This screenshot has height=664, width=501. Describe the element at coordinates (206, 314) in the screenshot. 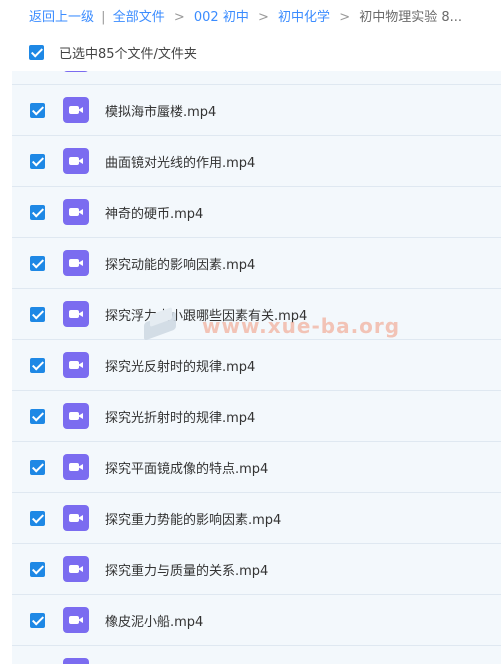

I see `file-name: 探究浮力大小跟哪些因素有关.mp4` at that location.